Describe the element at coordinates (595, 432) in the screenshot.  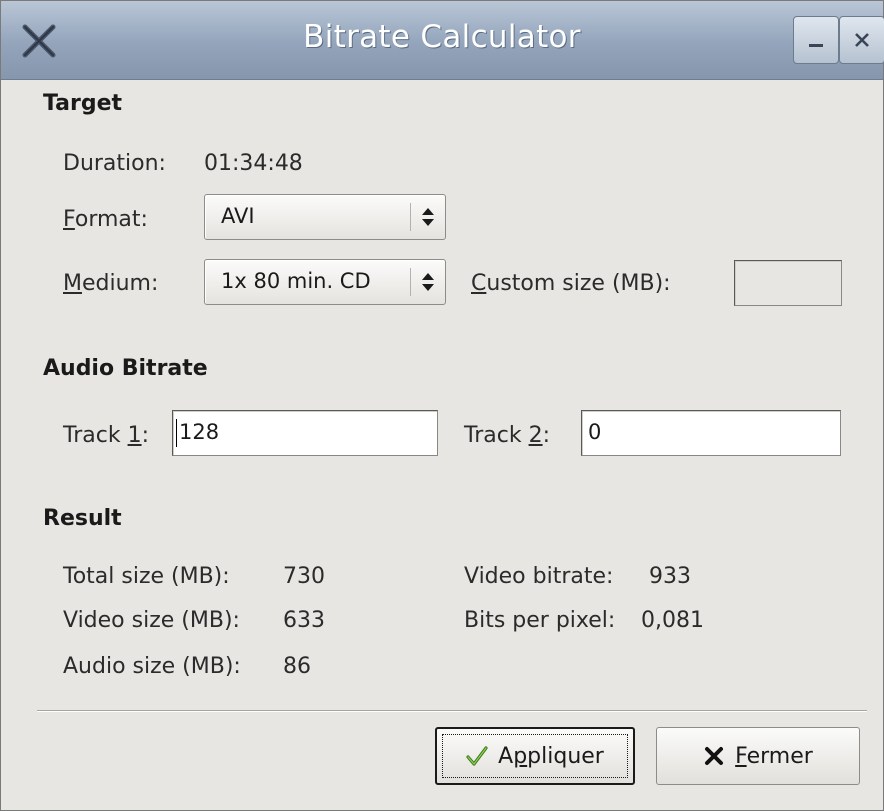
I see `track2-value: 0` at that location.